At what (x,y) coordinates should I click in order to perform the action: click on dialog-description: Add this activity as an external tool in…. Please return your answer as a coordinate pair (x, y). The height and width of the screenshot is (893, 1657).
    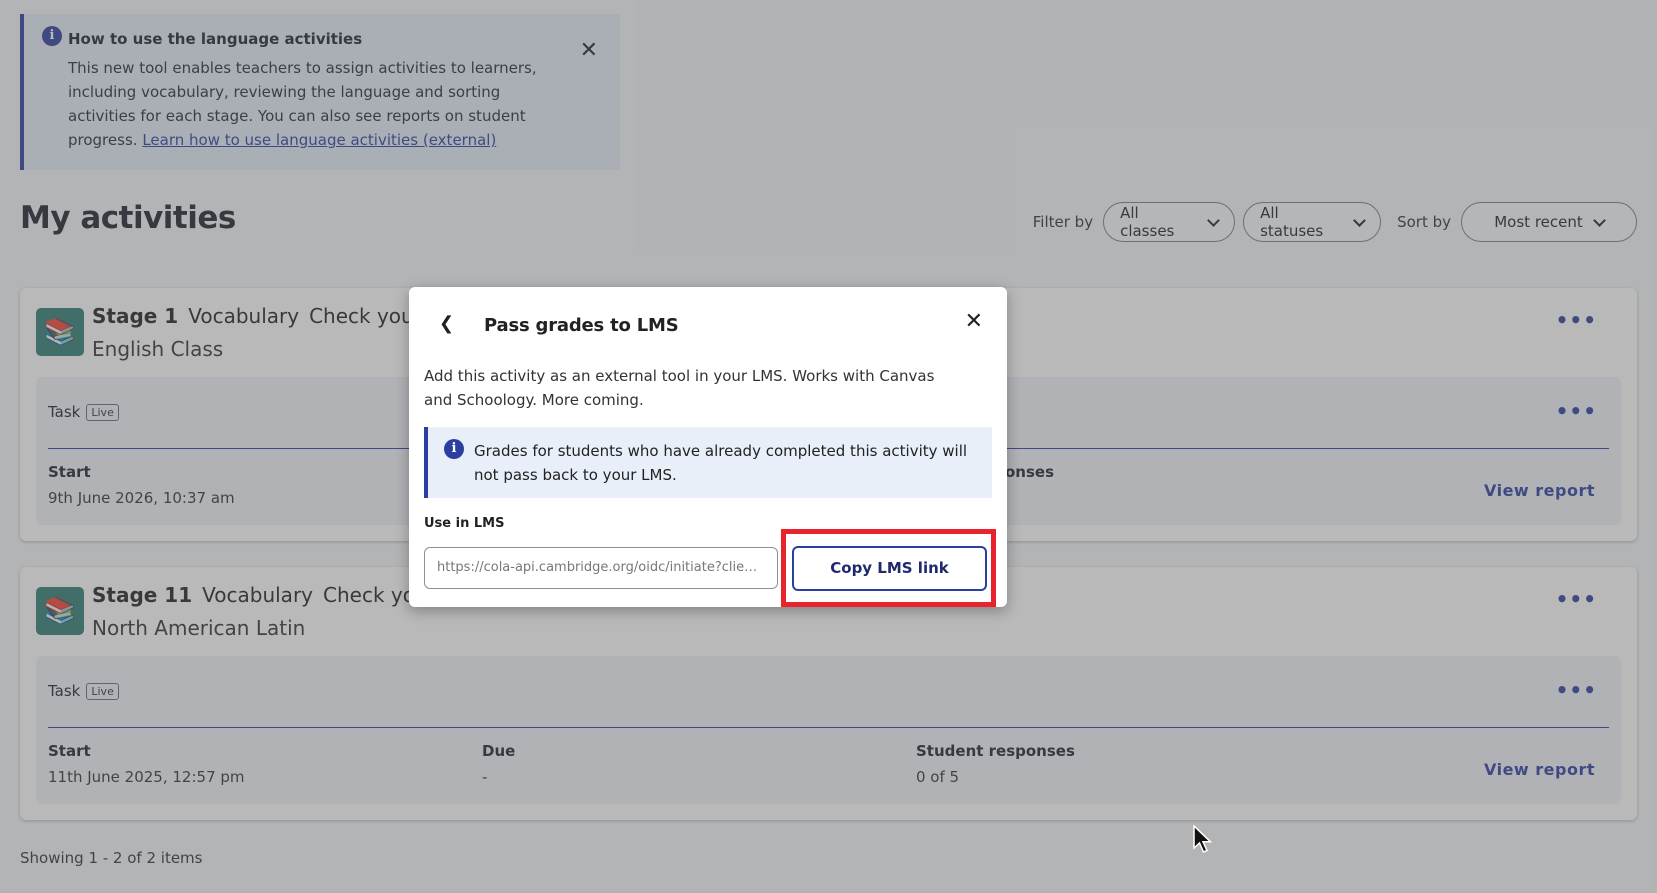
    Looking at the image, I should click on (679, 388).